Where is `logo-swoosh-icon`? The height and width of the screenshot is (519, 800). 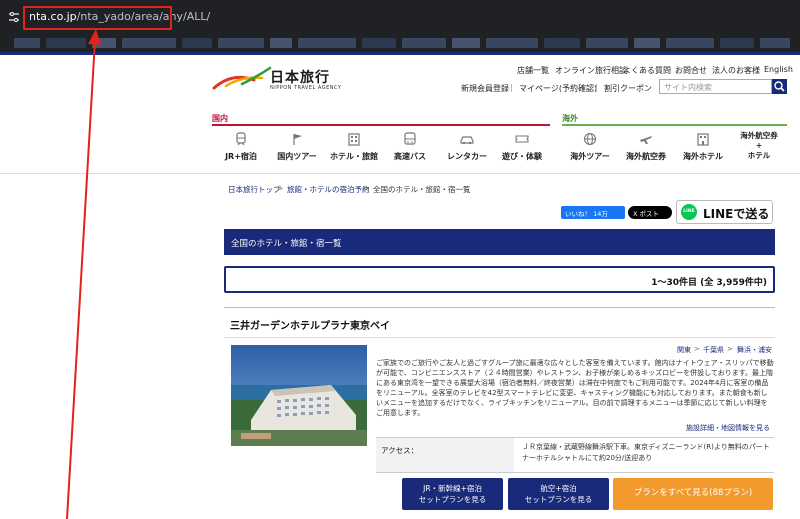
logo-swoosh-icon is located at coordinates (242, 78).